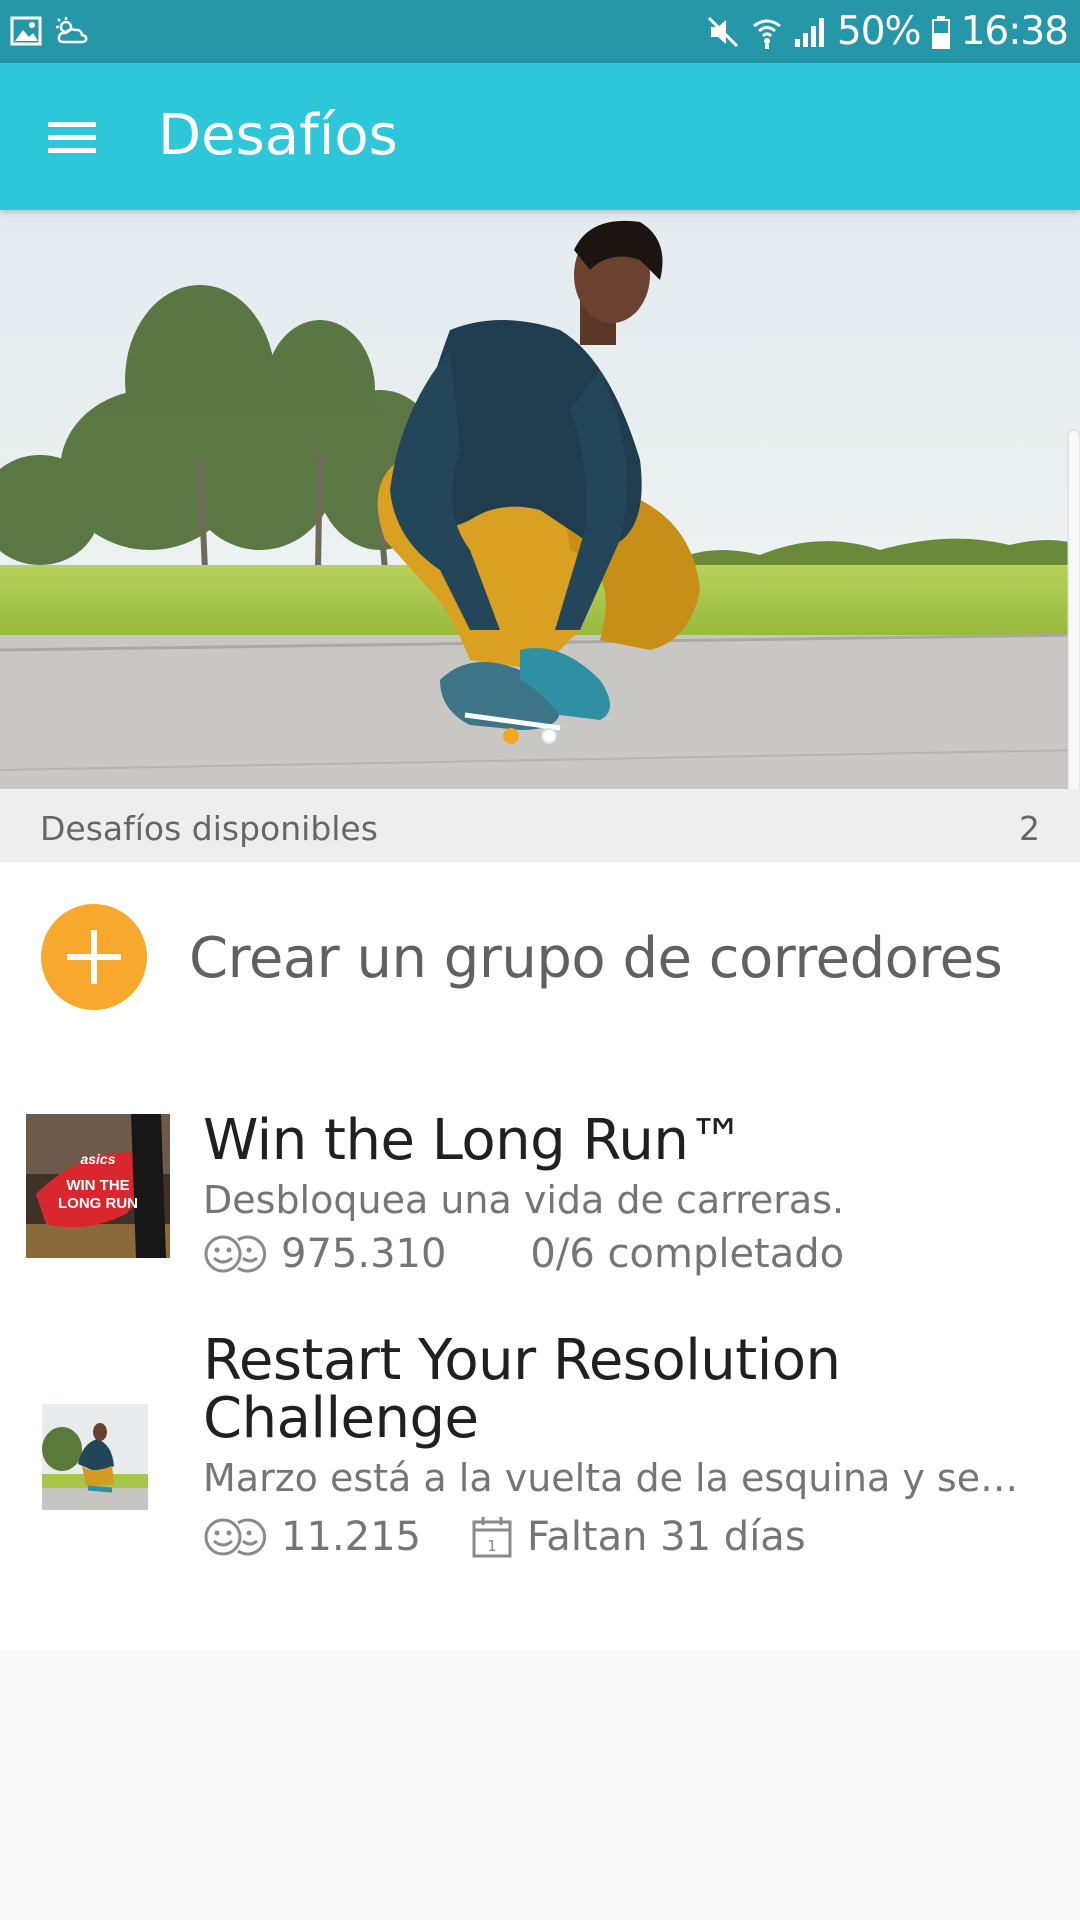 The height and width of the screenshot is (1920, 1080). Describe the element at coordinates (98, 1203) in the screenshot. I see `svg-text: LONG RUN` at that location.